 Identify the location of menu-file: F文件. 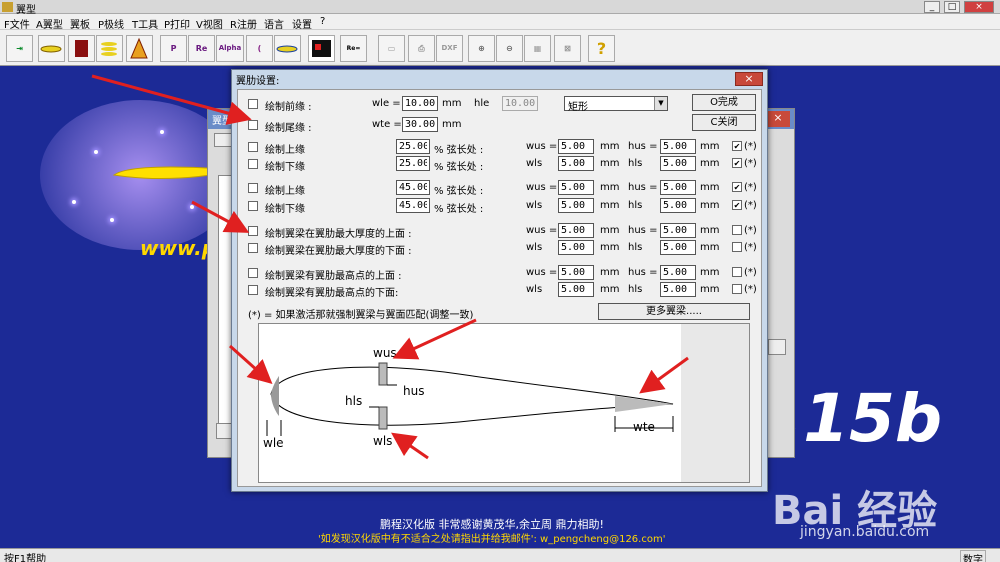
(17, 23).